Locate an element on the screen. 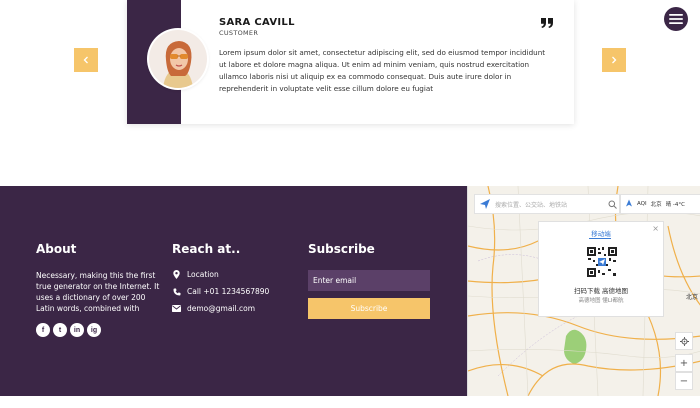  subscribe-button: Subscribe is located at coordinates (369, 308).